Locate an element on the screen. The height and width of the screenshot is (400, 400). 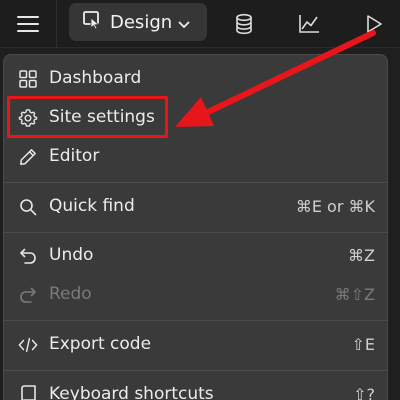
search-icon is located at coordinates (28, 207).